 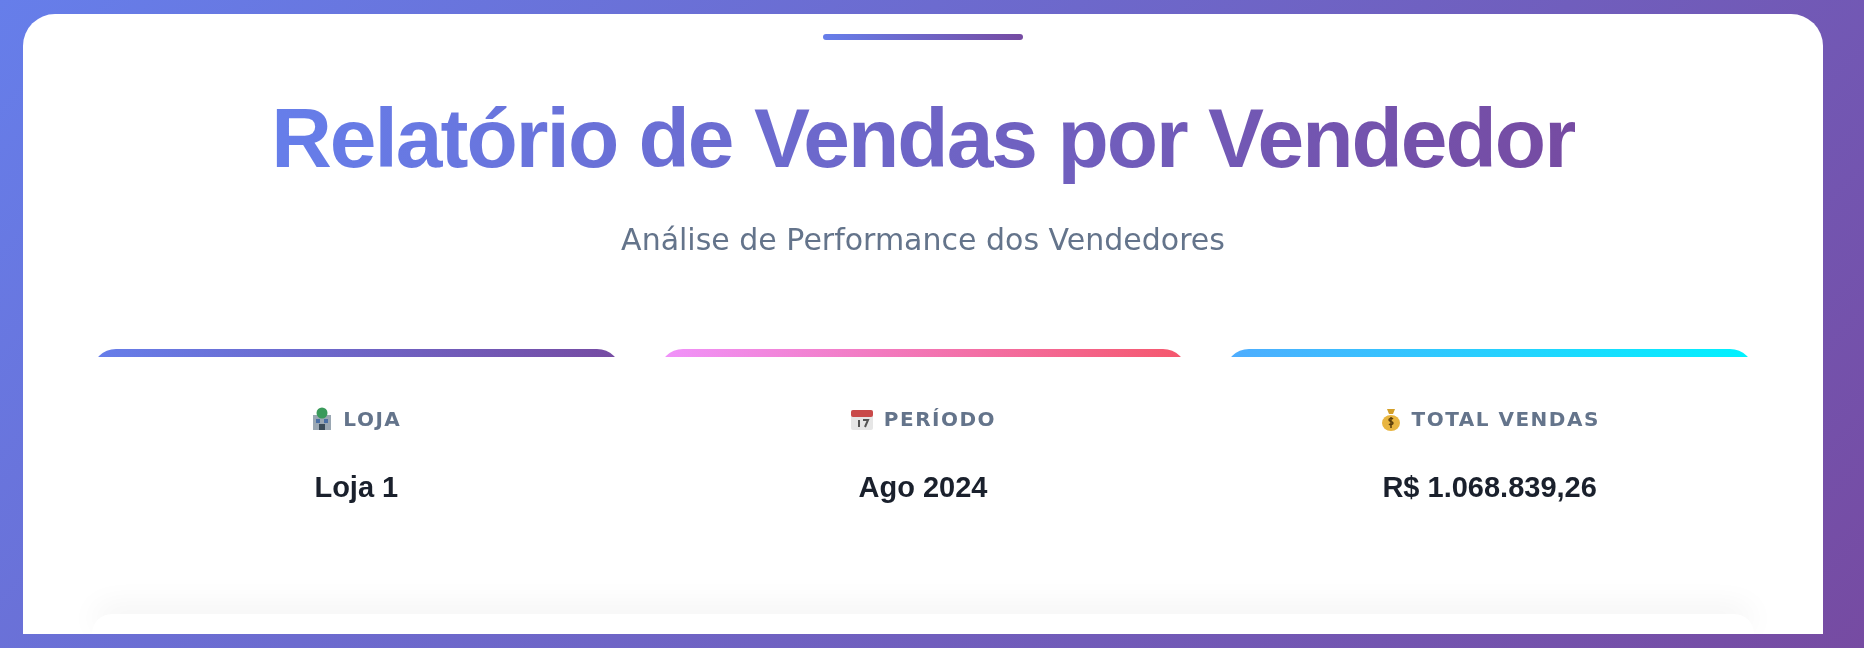 What do you see at coordinates (861, 419) in the screenshot?
I see `calendar-icon` at bounding box center [861, 419].